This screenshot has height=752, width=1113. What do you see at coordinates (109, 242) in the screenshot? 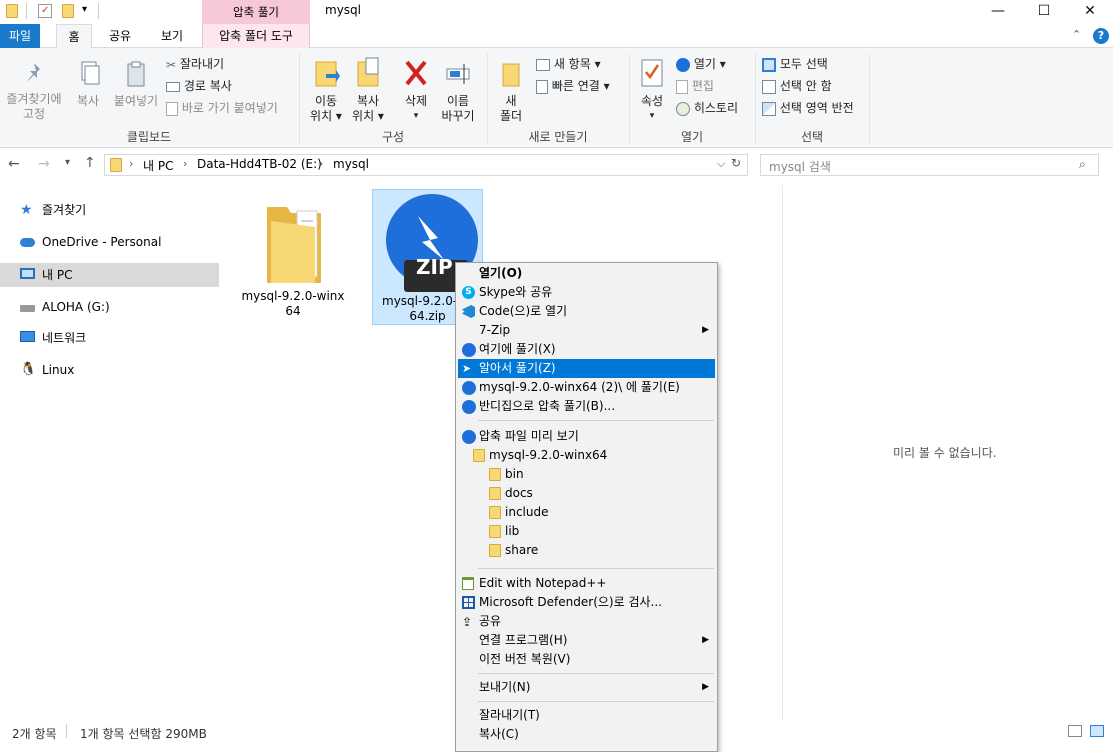
I see `nav-item-onedrive: OneDrive - Personal` at bounding box center [109, 242].